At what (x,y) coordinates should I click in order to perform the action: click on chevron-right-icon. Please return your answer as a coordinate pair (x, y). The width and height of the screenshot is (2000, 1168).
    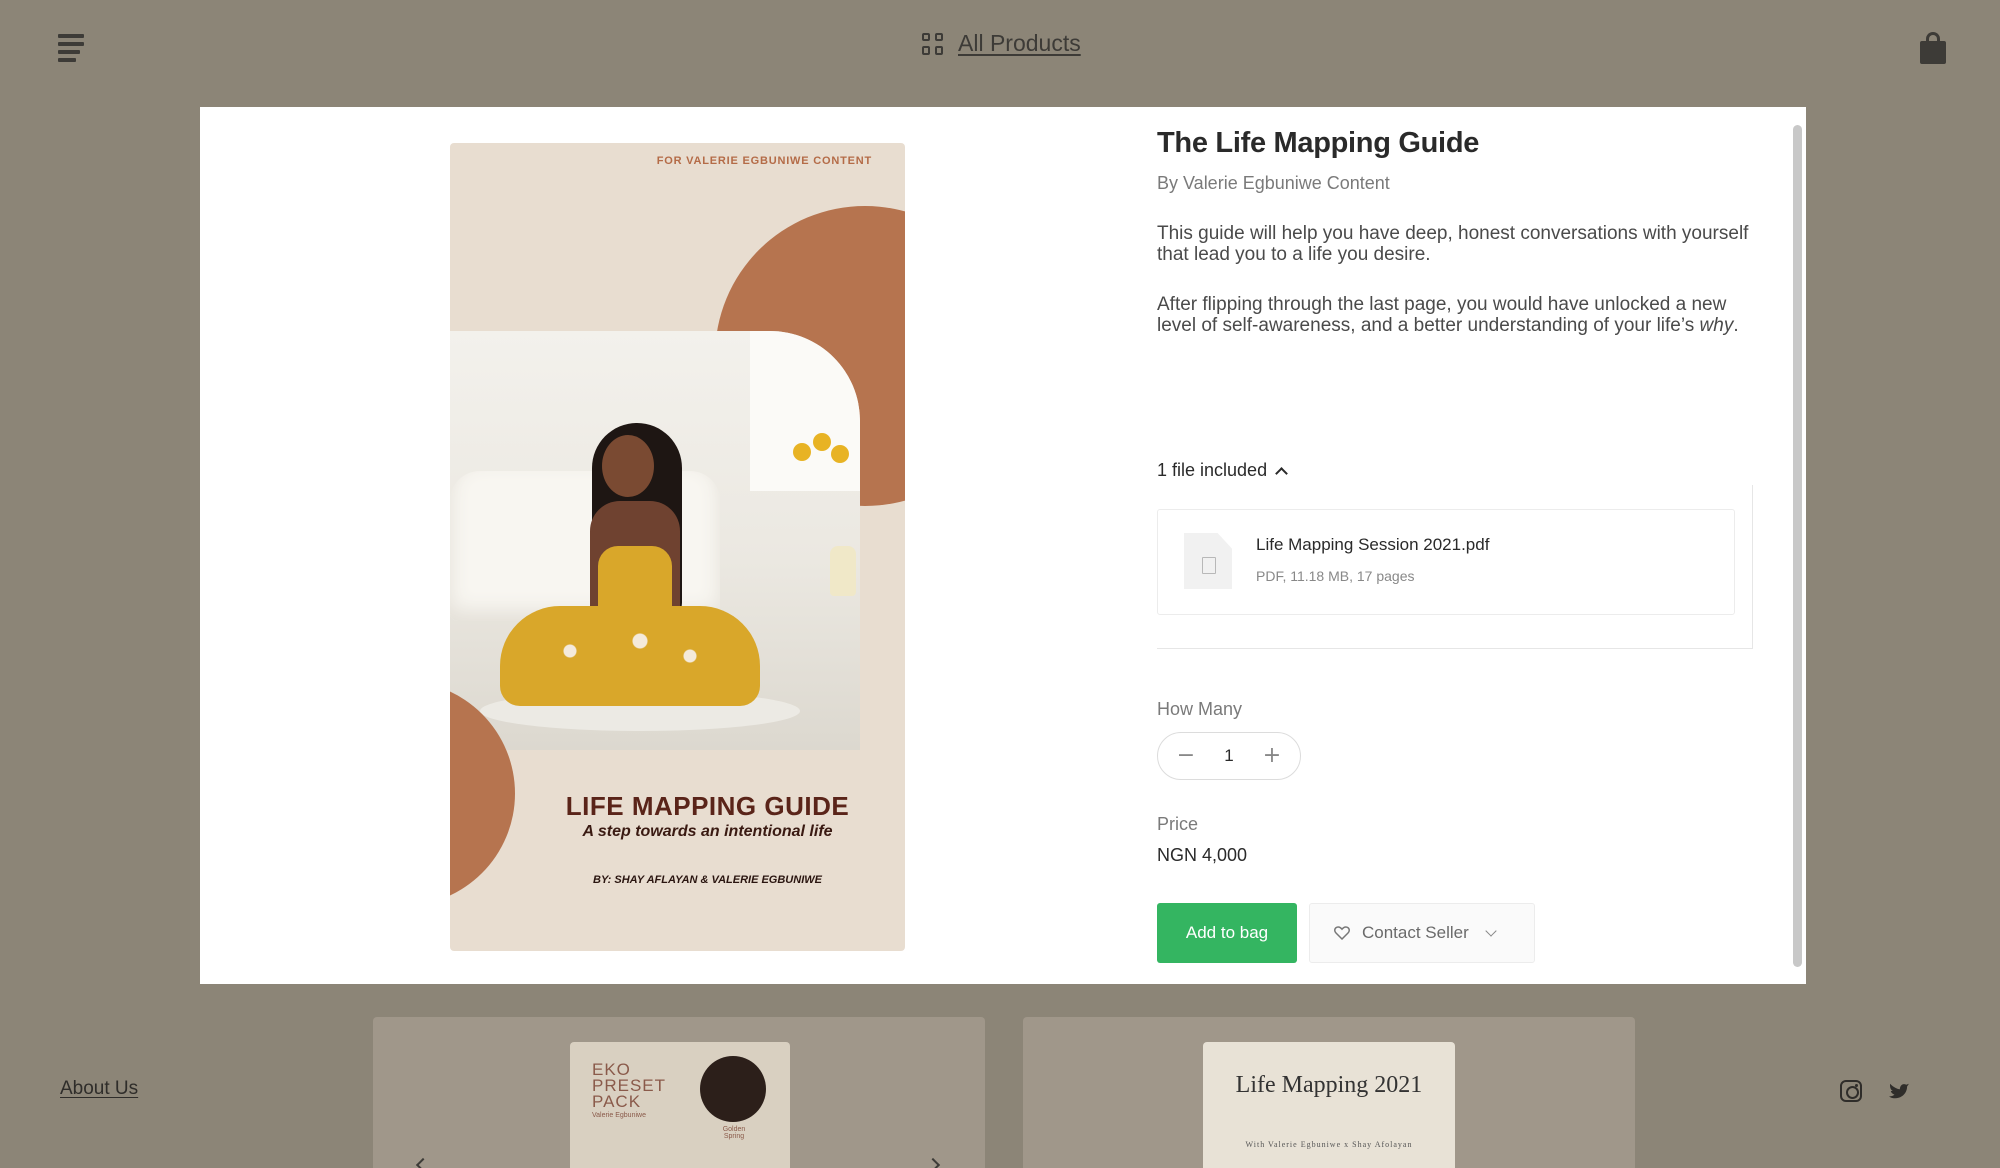
    Looking at the image, I should click on (933, 1162).